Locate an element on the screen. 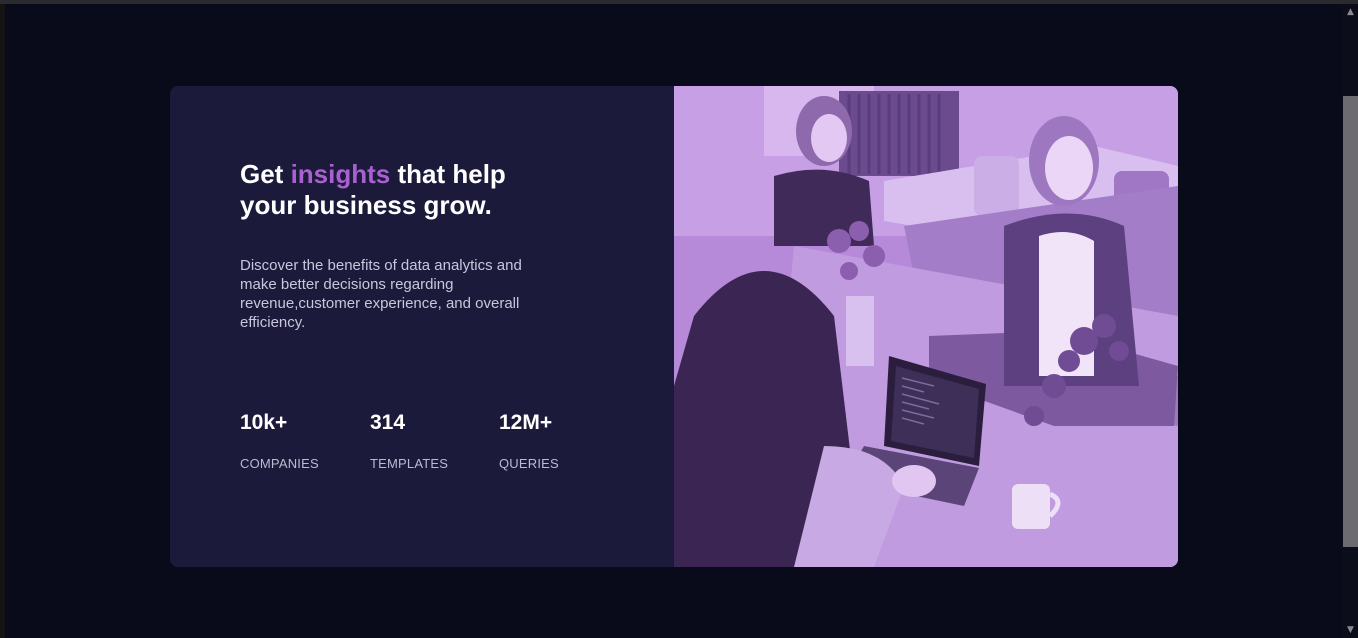 The width and height of the screenshot is (1358, 638). stat-templates: 314 TEMPLATES is located at coordinates (409, 440).